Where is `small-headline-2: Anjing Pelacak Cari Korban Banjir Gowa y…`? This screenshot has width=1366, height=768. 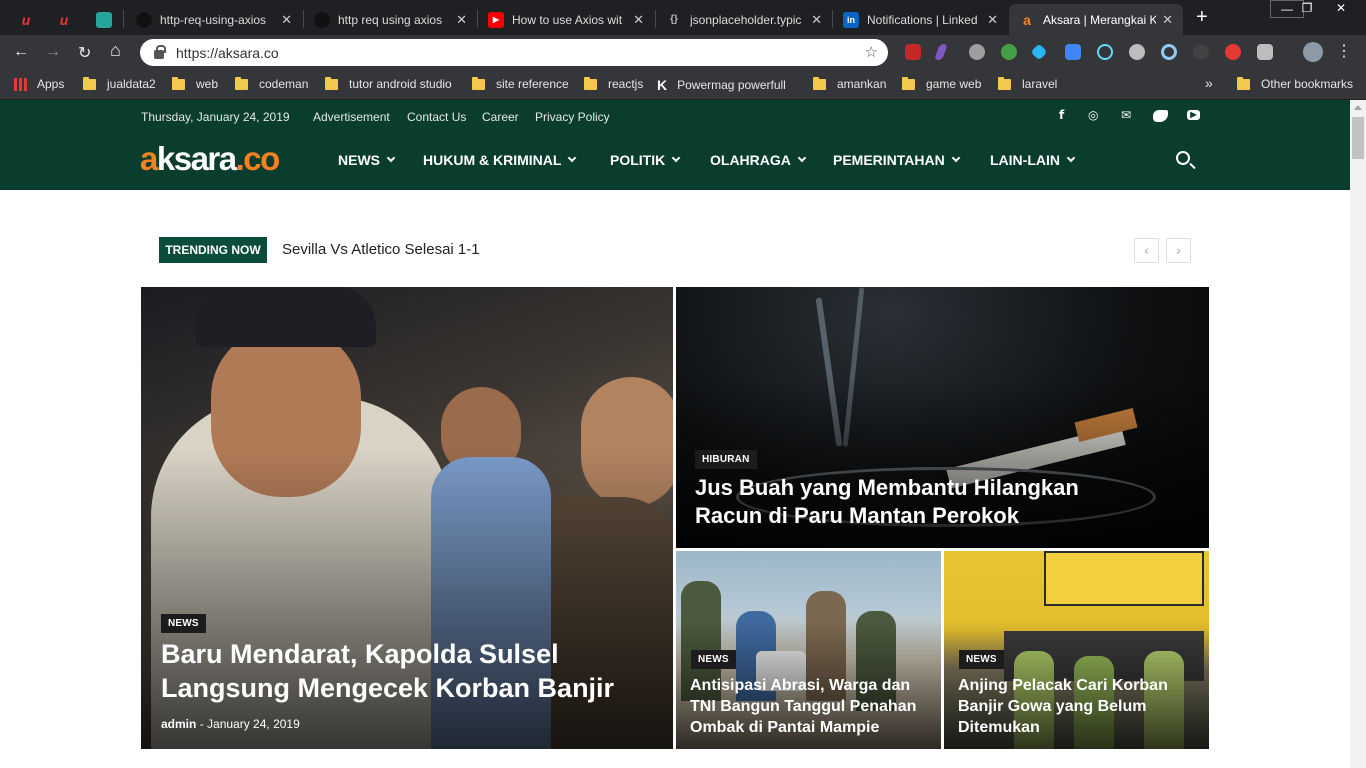 small-headline-2: Anjing Pelacak Cari Korban Banjir Gowa y… is located at coordinates (1080, 706).